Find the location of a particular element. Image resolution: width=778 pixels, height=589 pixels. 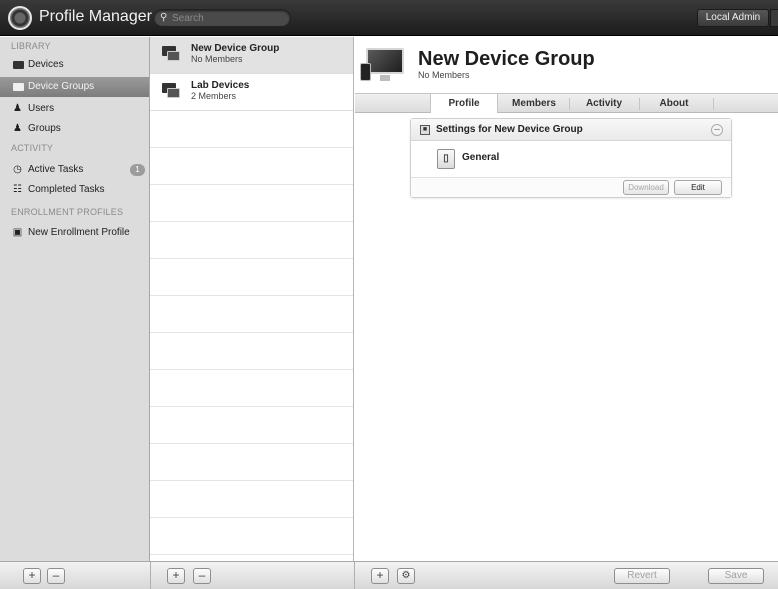

tab-separator is located at coordinates (713, 104).